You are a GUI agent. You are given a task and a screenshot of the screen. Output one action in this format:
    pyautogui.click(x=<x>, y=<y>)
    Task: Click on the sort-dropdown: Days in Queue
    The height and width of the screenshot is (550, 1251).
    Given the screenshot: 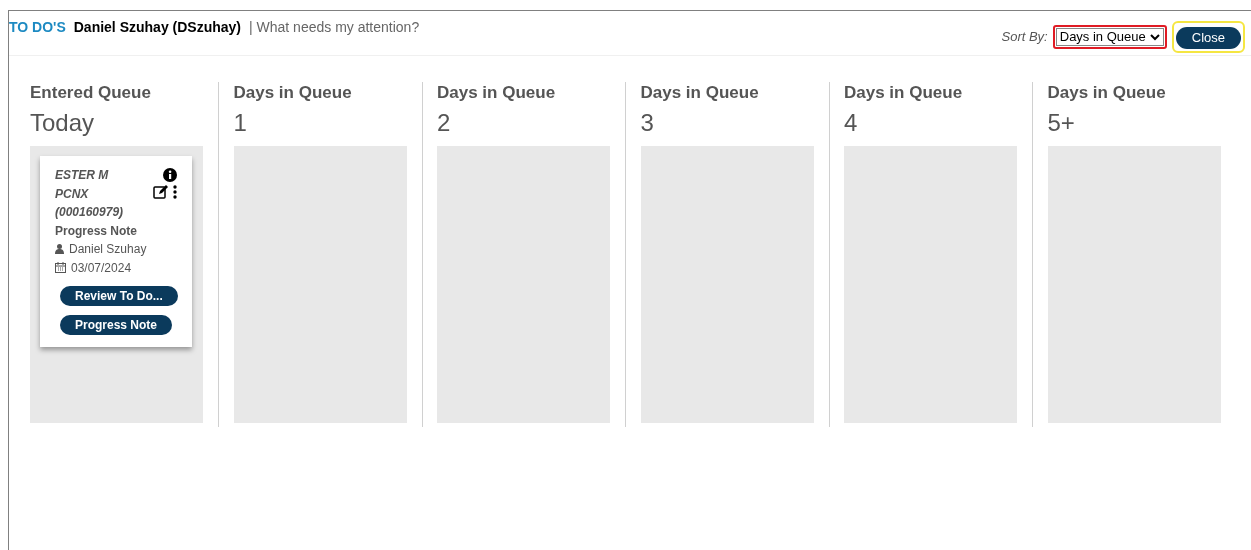 What is the action you would take?
    pyautogui.click(x=1109, y=37)
    